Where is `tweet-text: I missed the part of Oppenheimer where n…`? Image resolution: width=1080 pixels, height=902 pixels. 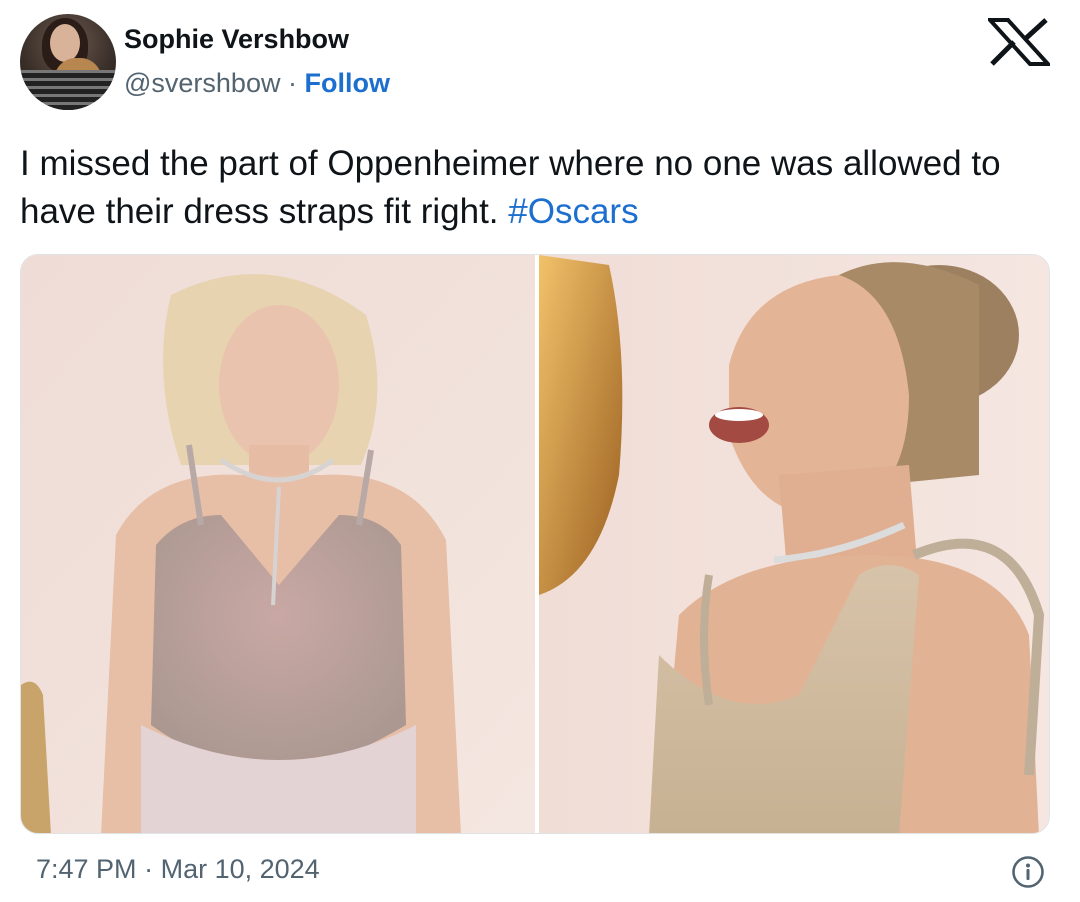
tweet-text: I missed the part of Oppenheimer where n… is located at coordinates (530, 188).